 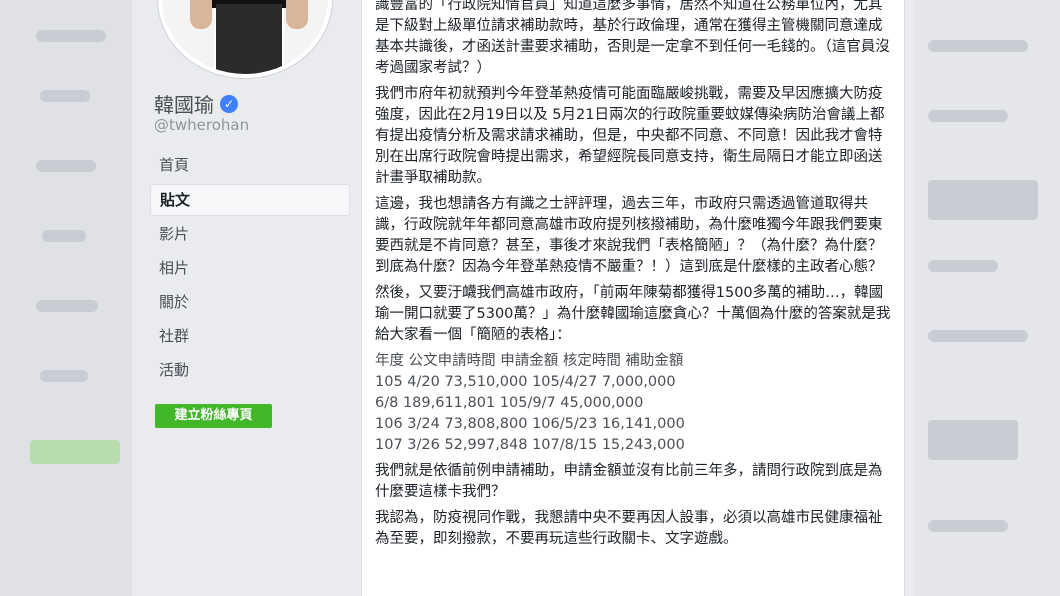 I want to click on nav-item-posts: 貼文, so click(x=250, y=200).